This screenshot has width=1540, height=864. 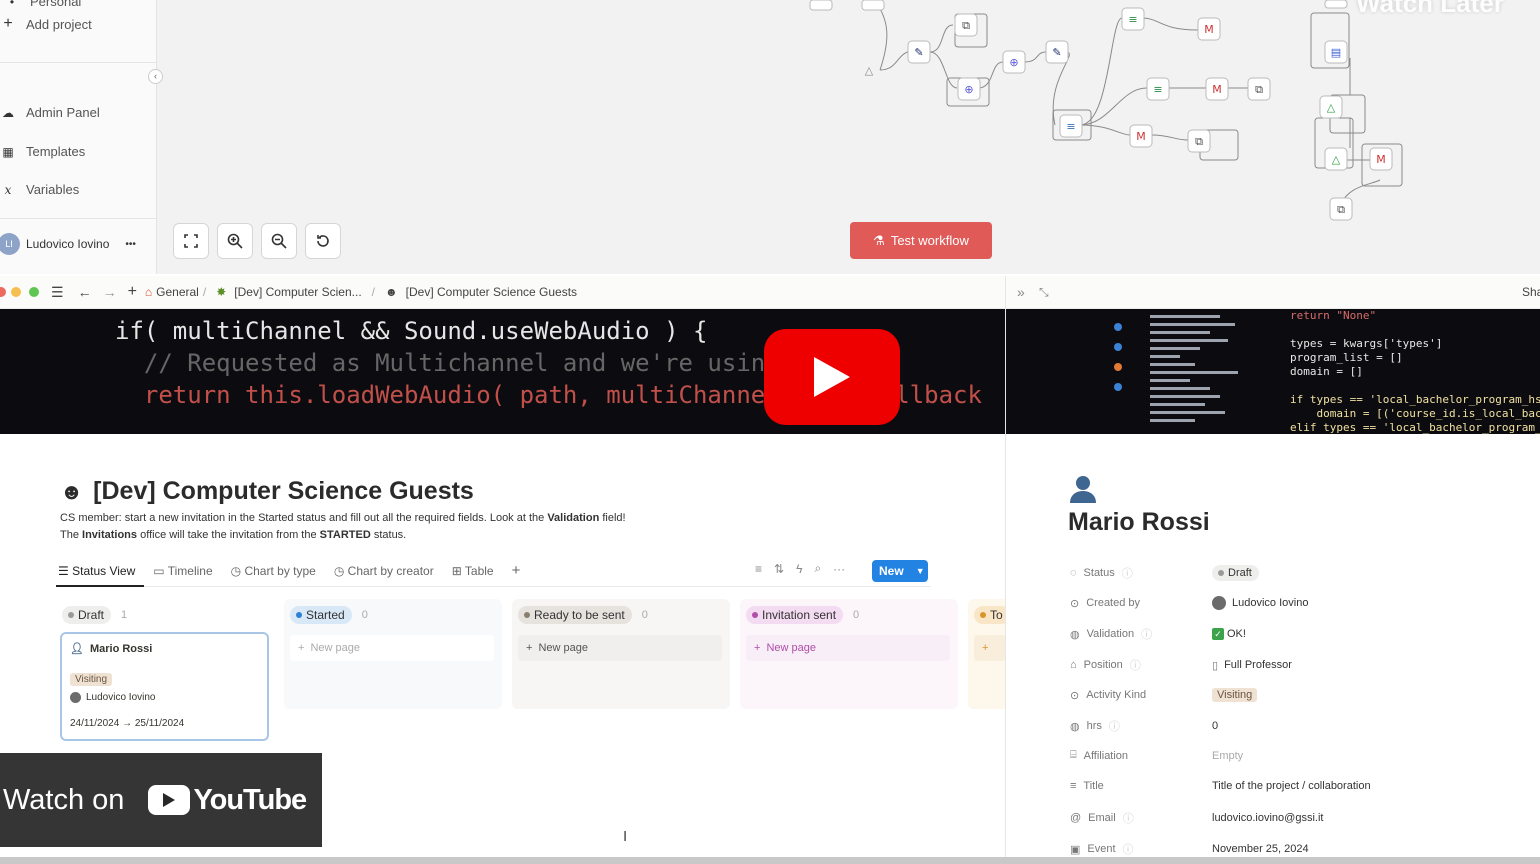 I want to click on graduation-cap-icon: ⌂, so click(x=1073, y=665).